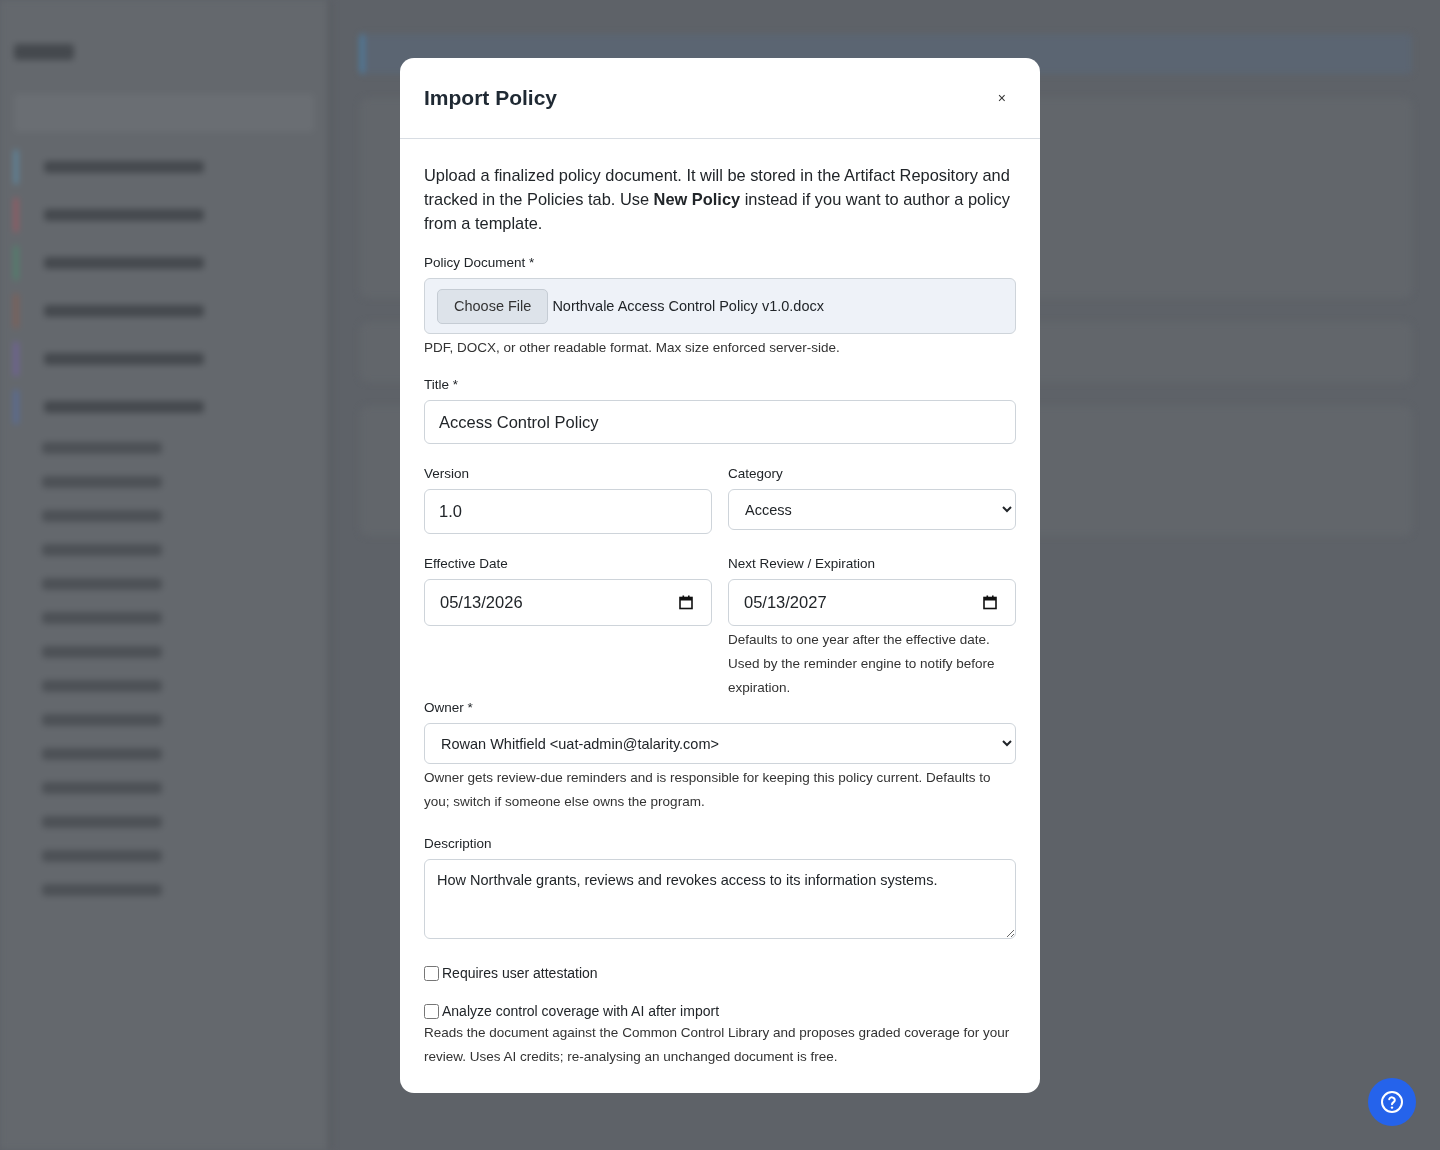  I want to click on close-button: ×, so click(1001, 98).